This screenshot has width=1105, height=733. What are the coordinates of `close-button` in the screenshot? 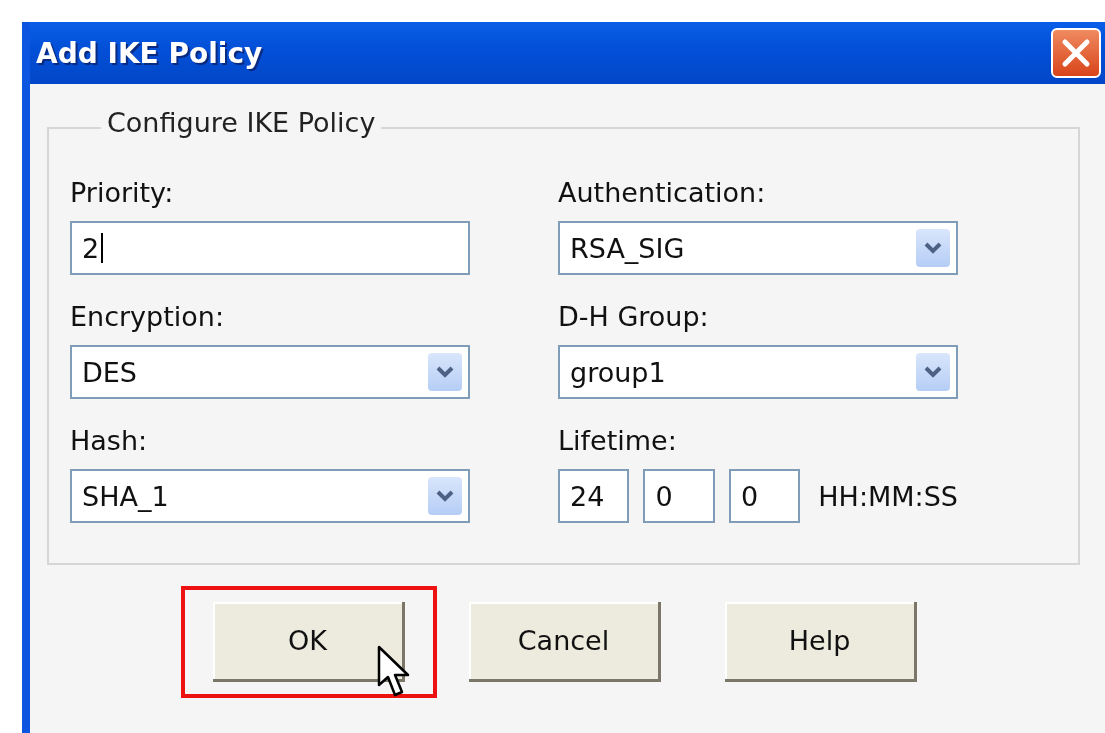 It's located at (1076, 53).